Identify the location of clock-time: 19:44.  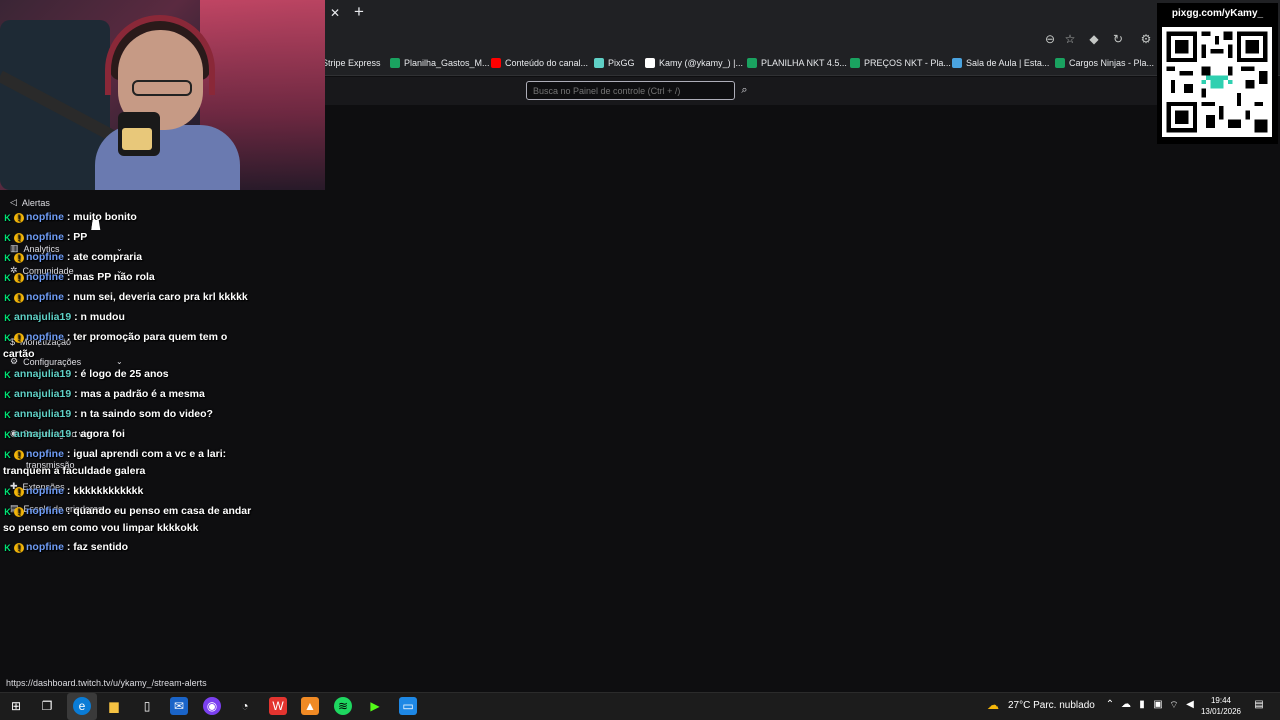
(1221, 700).